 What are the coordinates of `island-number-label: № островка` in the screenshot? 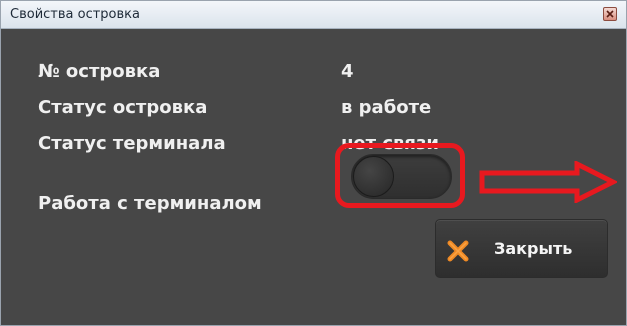 It's located at (99, 71).